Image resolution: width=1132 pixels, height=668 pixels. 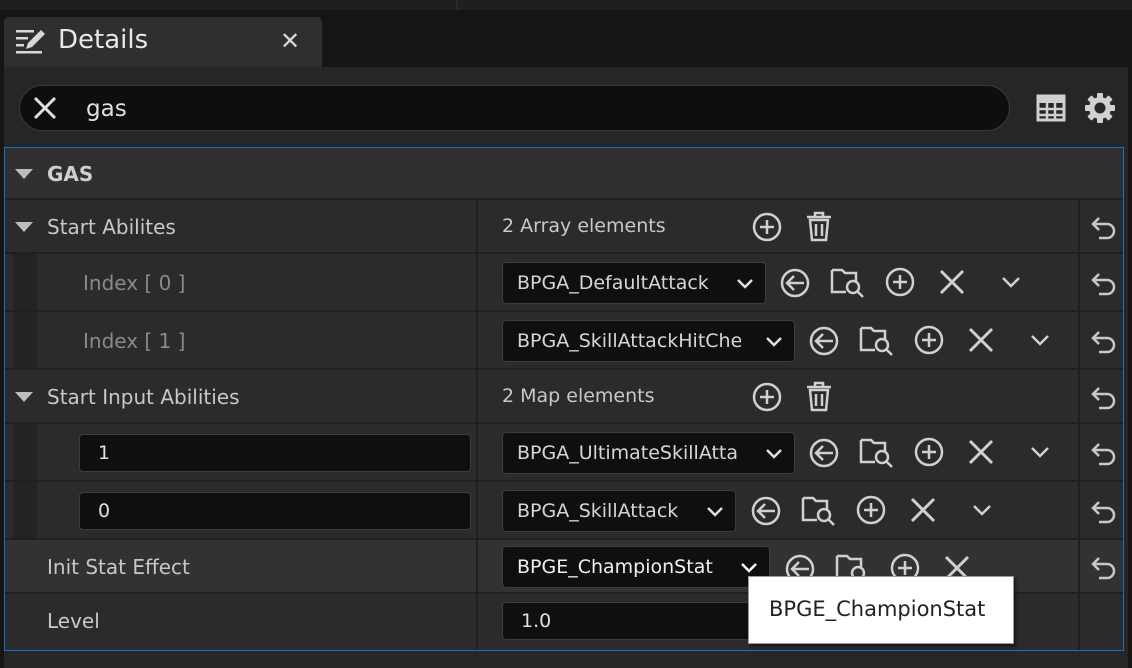 I want to click on asset-tooltip: BPGE_ChampionStat, so click(x=881, y=610).